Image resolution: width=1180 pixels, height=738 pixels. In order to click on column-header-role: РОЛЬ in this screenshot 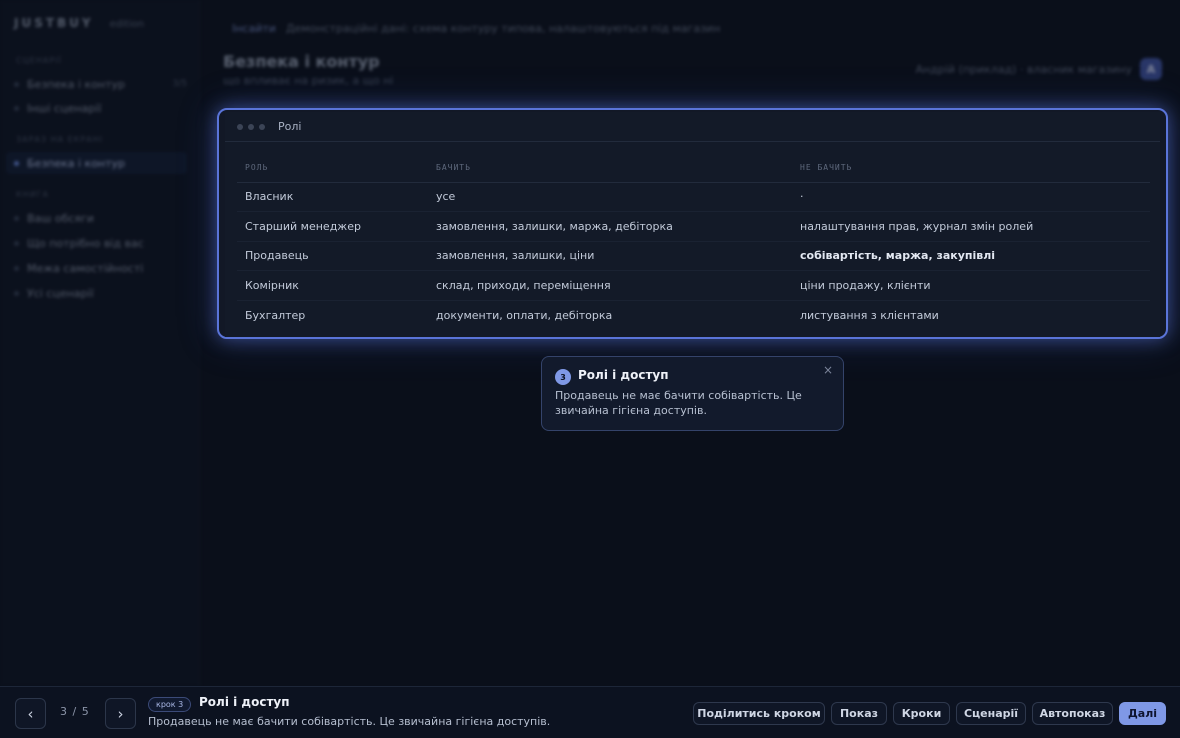, I will do `click(332, 168)`.